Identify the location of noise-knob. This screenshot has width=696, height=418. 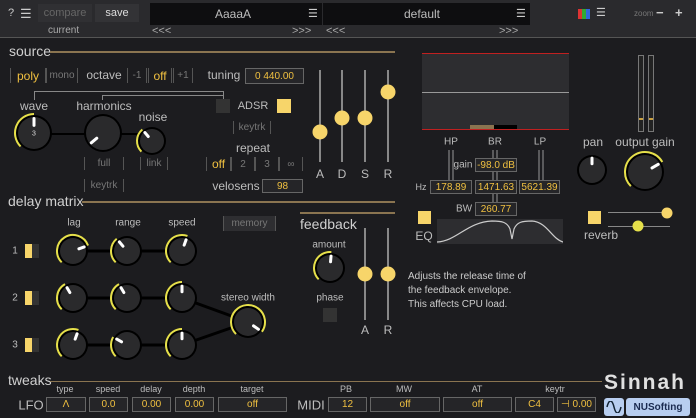
(152, 141).